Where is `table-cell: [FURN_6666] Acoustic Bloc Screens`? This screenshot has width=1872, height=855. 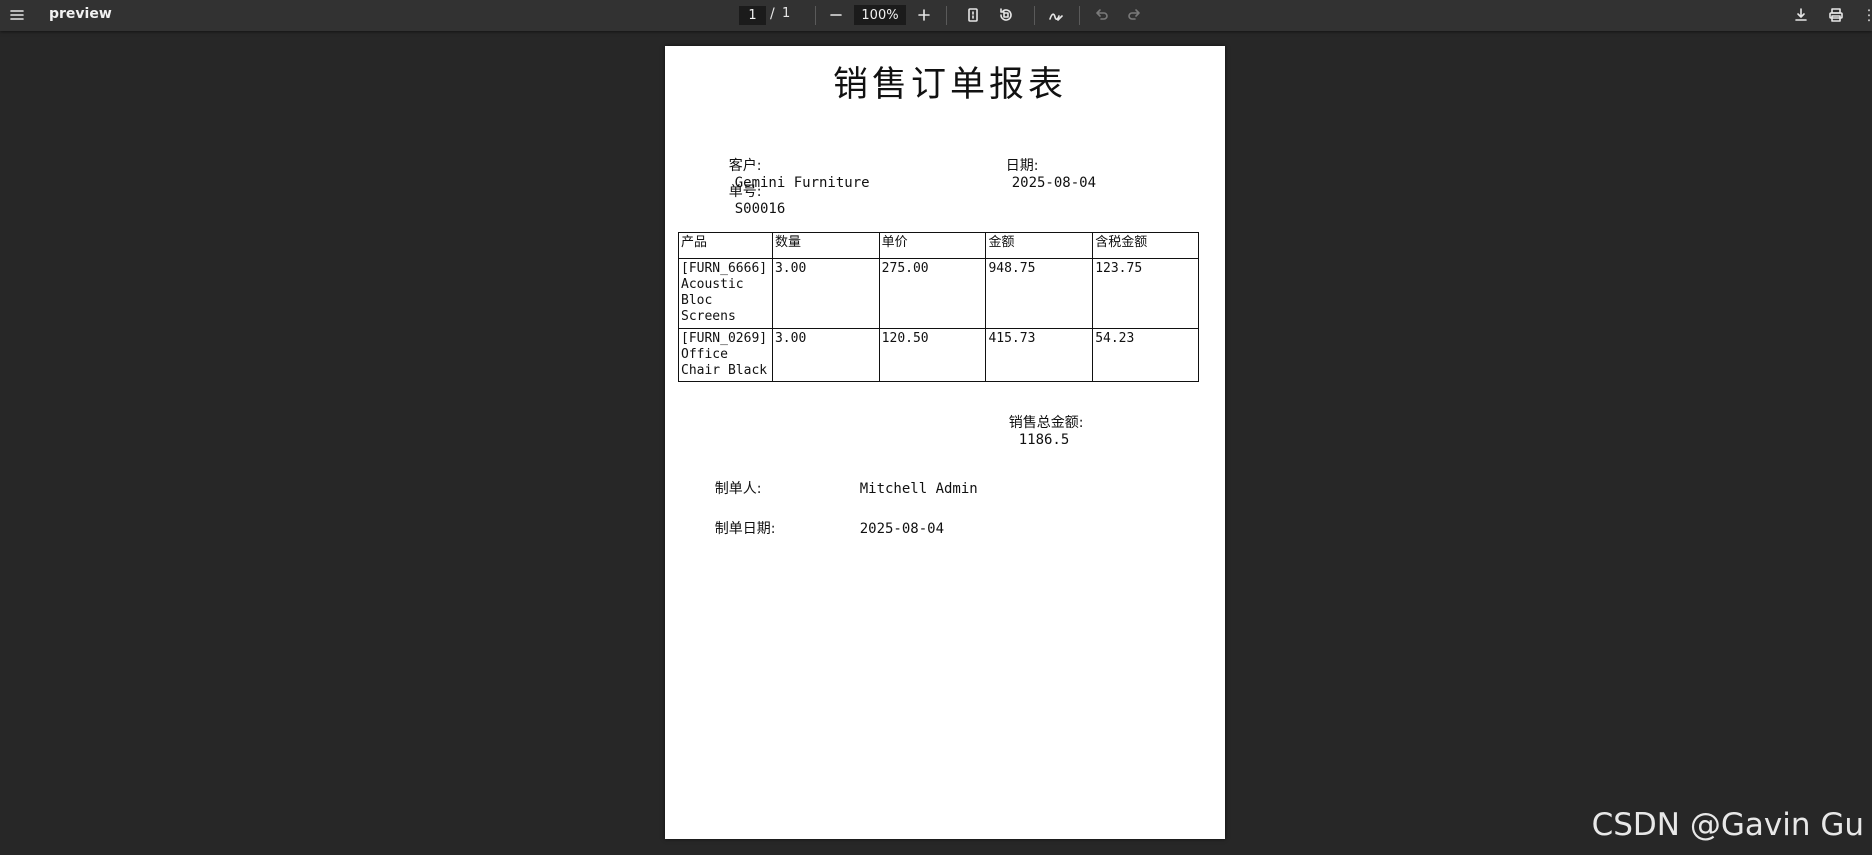 table-cell: [FURN_6666] Acoustic Bloc Screens is located at coordinates (725, 293).